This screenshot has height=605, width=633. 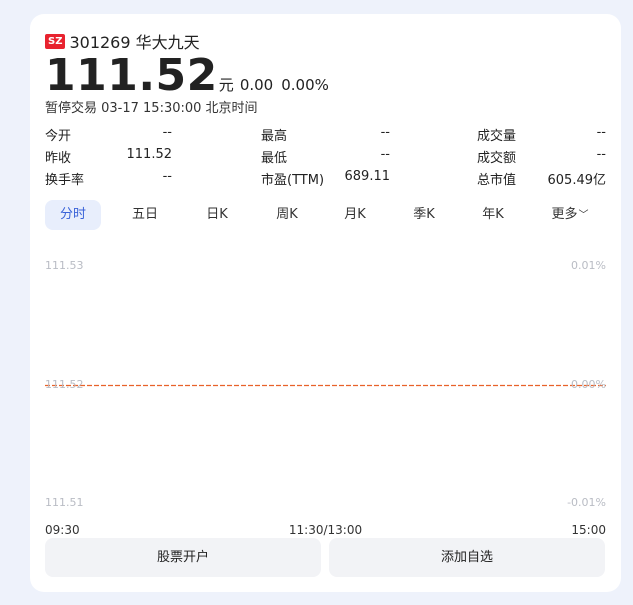 I want to click on trading-status: 暂停交易 03-17 15:30:00 北京时间, so click(x=151, y=108).